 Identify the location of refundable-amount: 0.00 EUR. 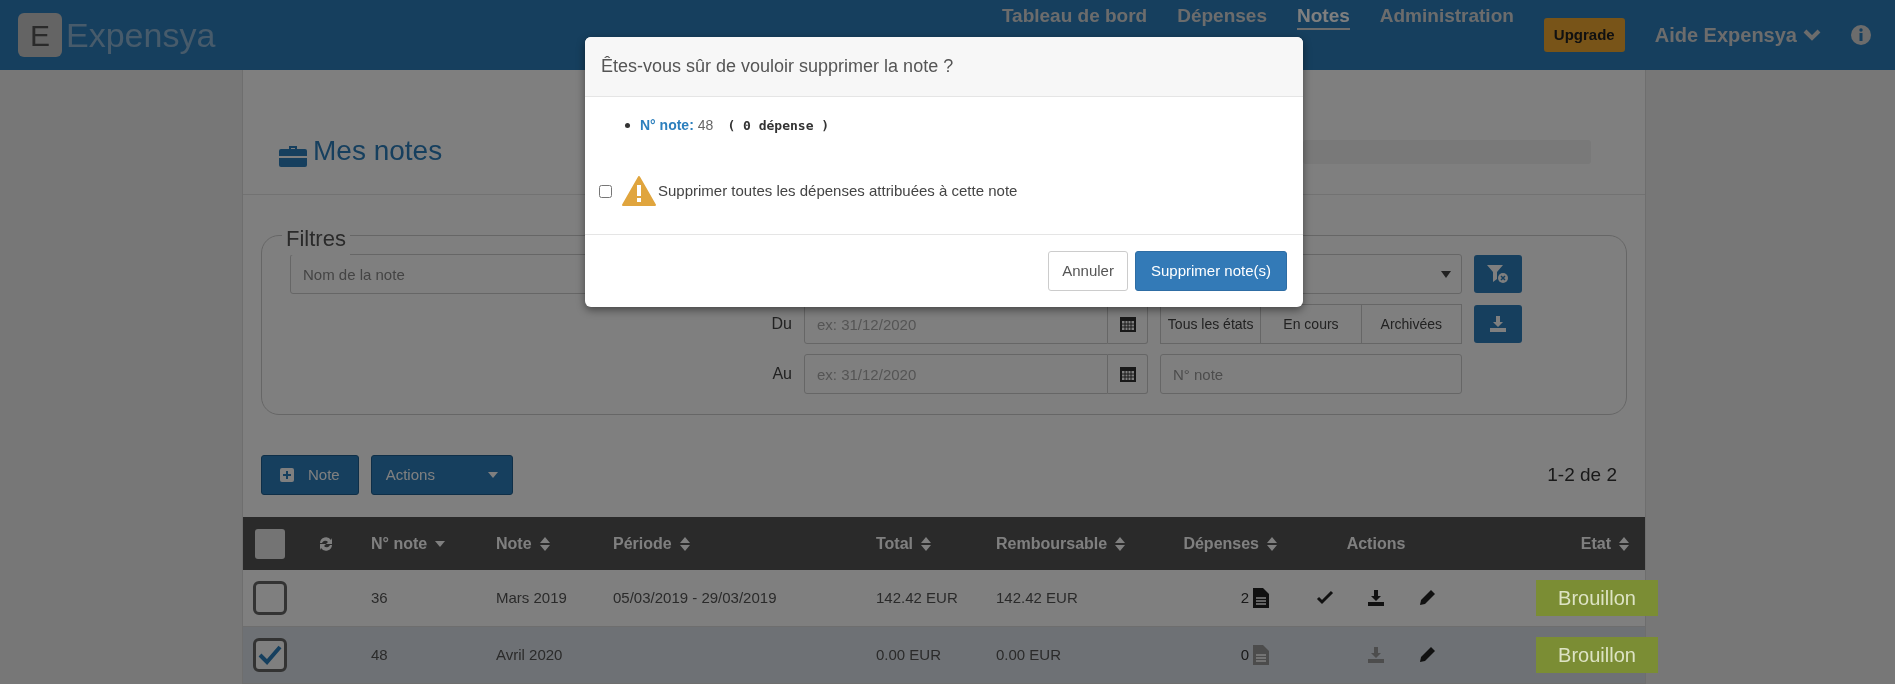
(1029, 654).